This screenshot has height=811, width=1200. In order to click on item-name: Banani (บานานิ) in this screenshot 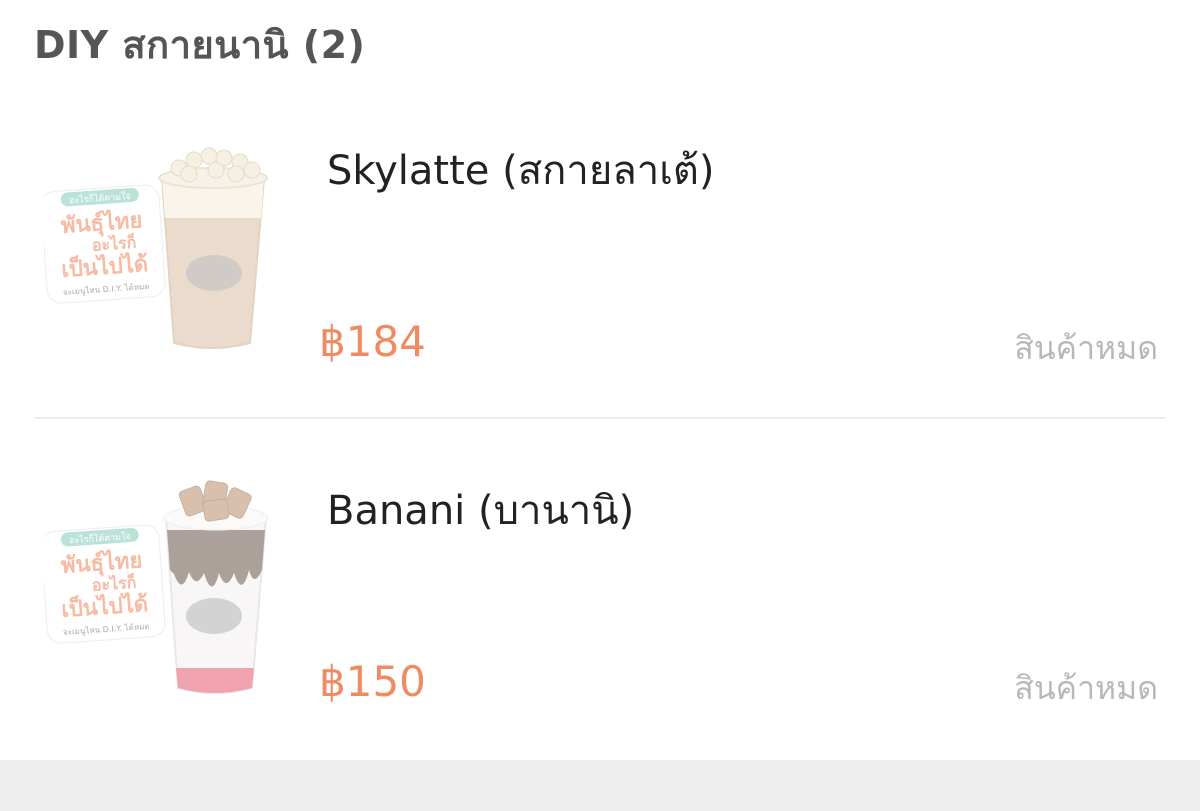, I will do `click(481, 511)`.